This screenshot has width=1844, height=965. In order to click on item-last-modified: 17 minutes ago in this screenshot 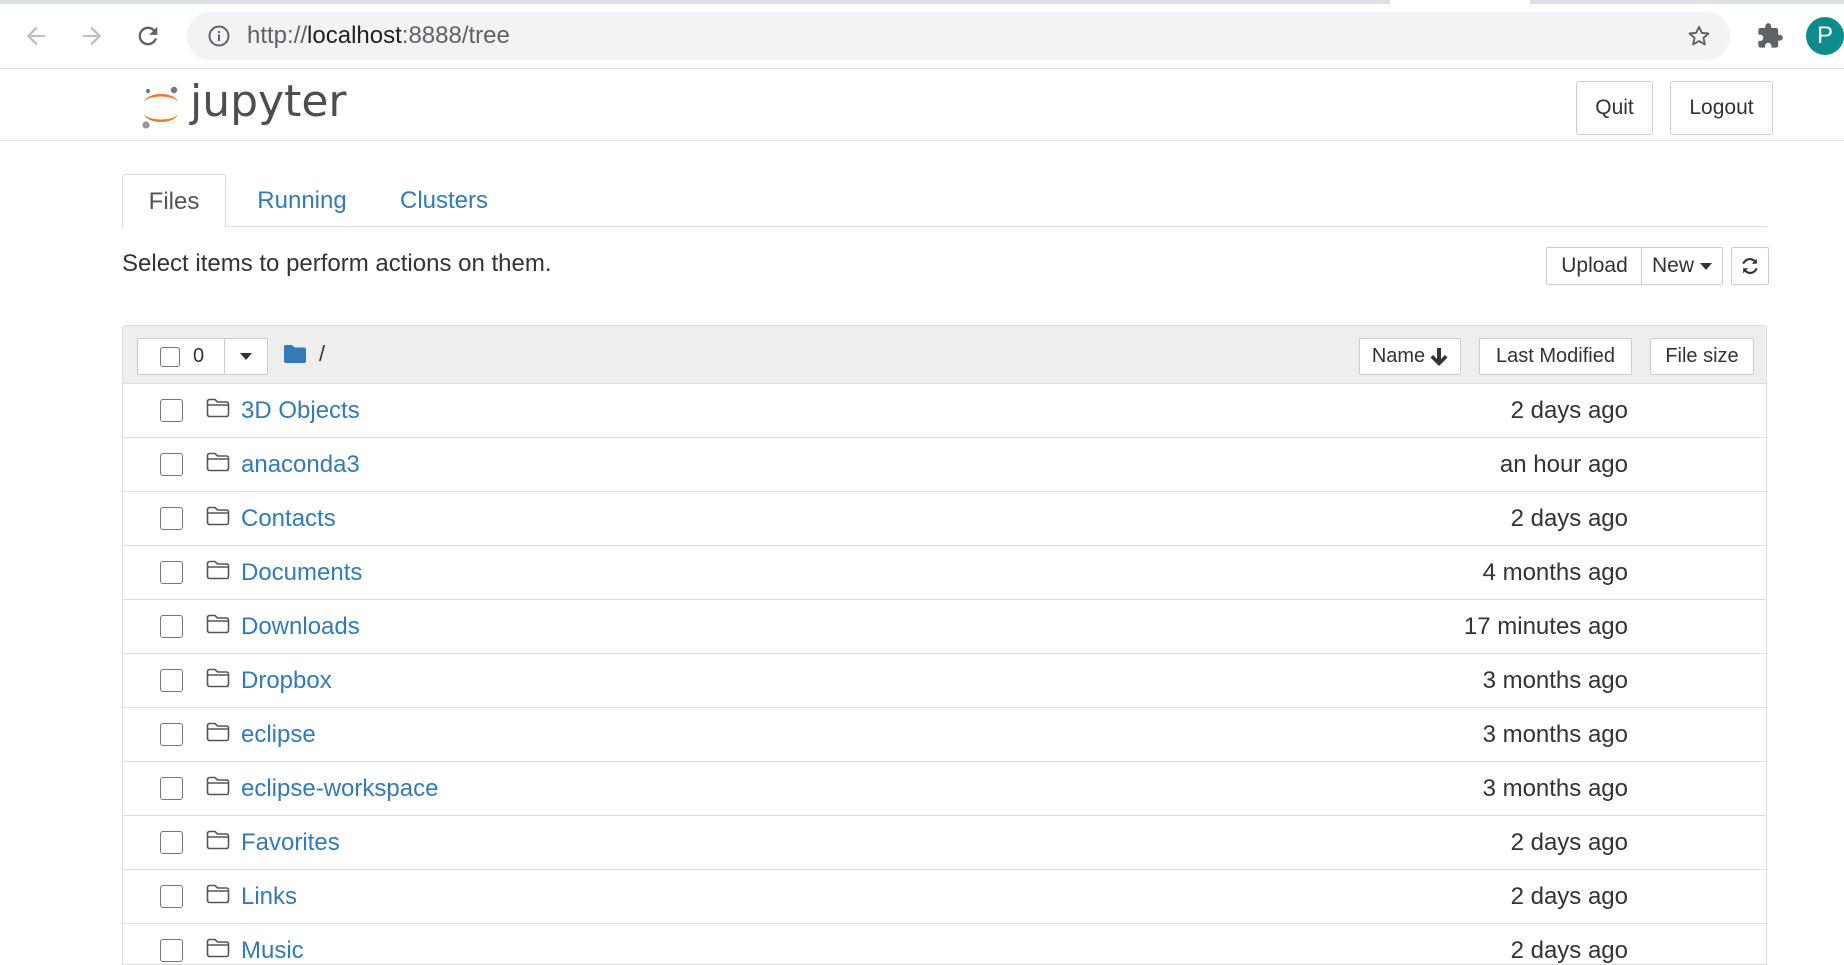, I will do `click(1545, 626)`.